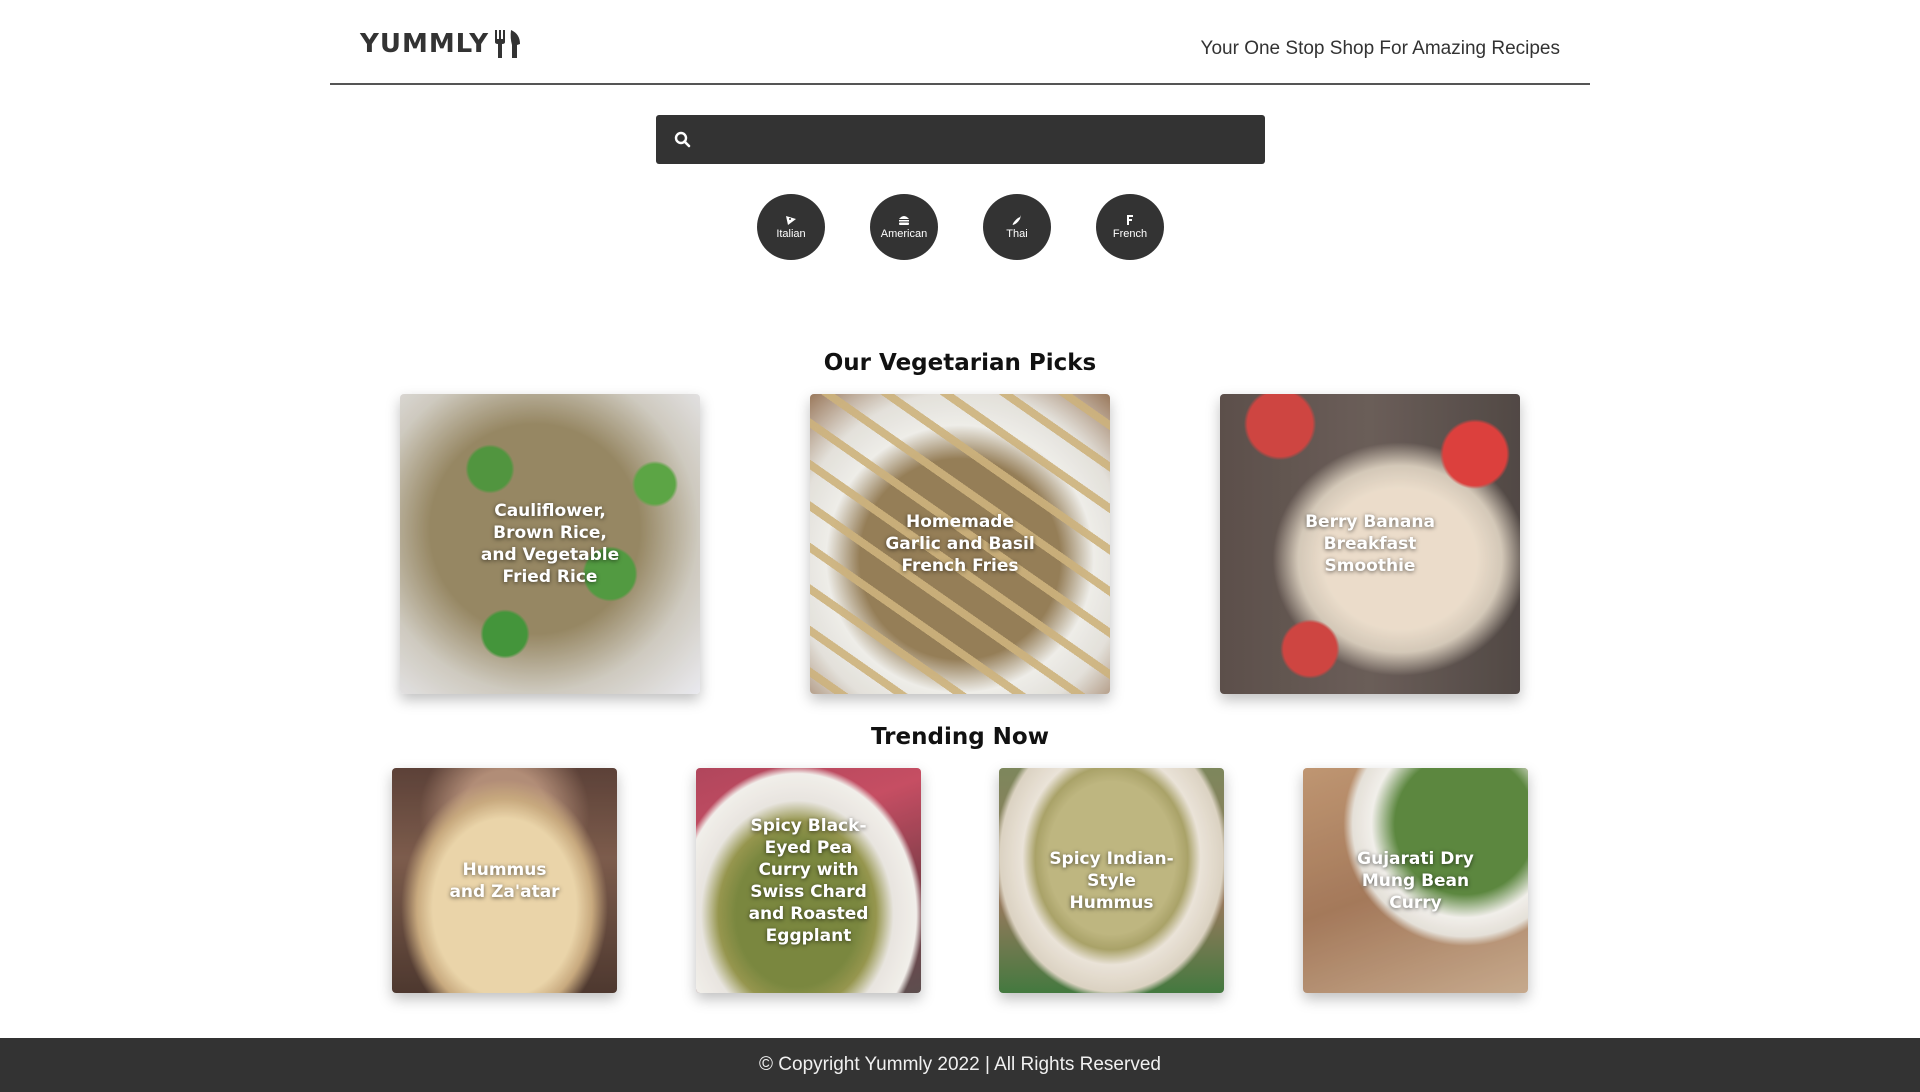 The width and height of the screenshot is (1920, 1092). I want to click on cuisine-button-thai: Thai, so click(1017, 227).